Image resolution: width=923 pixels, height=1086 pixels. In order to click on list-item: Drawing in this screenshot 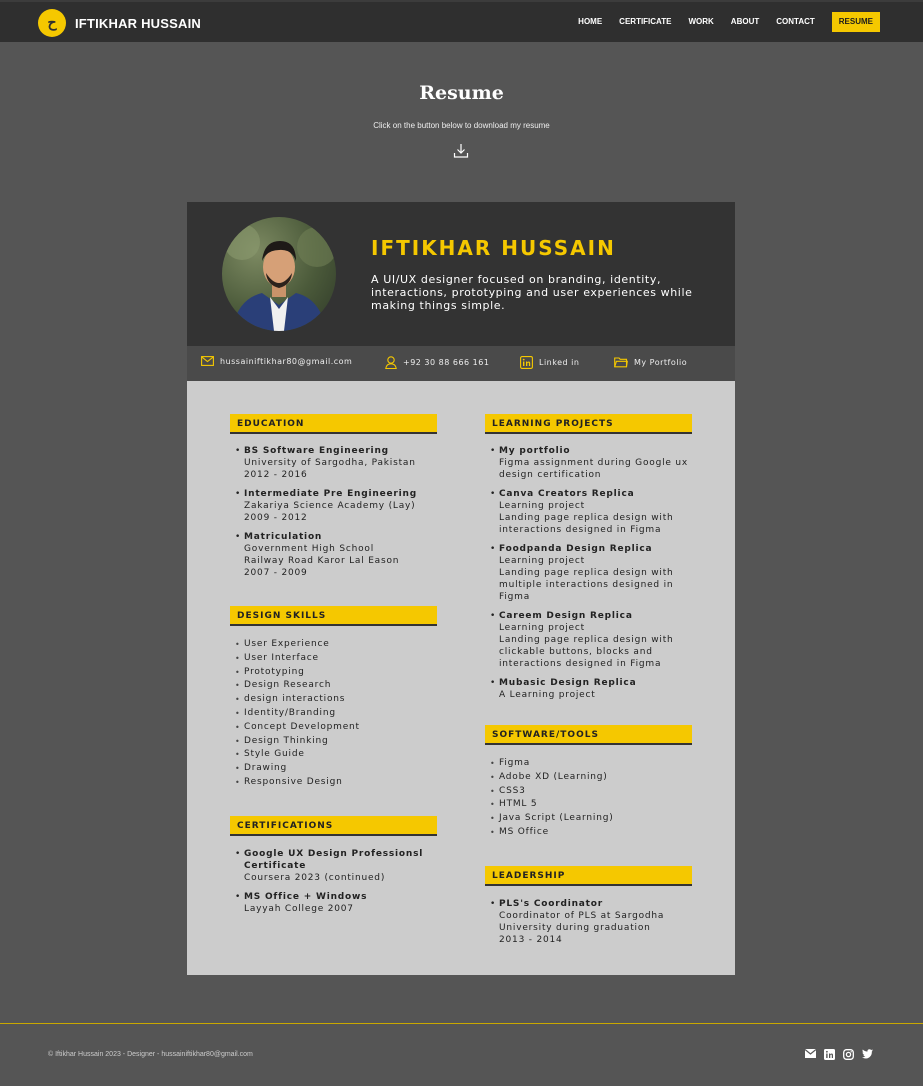, I will do `click(337, 769)`.